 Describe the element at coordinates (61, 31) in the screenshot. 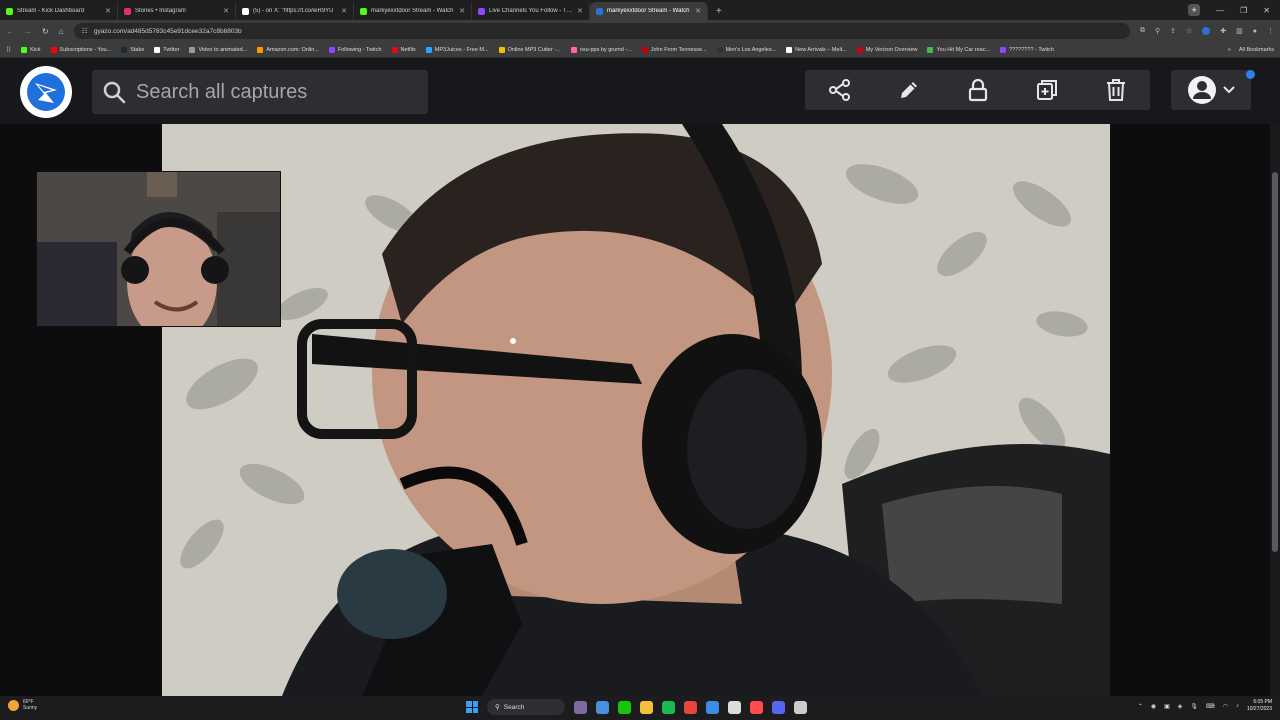

I see `home-icon: ⌂` at that location.